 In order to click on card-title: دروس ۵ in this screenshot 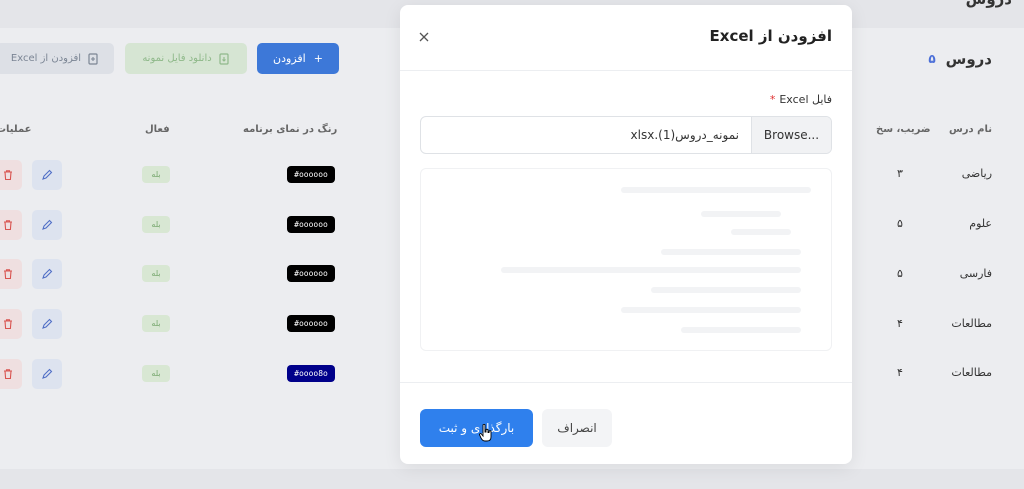, I will do `click(960, 59)`.